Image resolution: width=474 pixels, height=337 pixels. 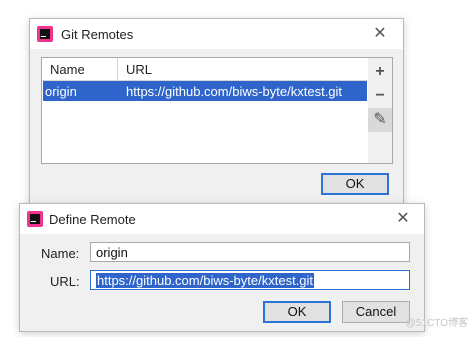 What do you see at coordinates (117, 69) in the screenshot?
I see `column-divider` at bounding box center [117, 69].